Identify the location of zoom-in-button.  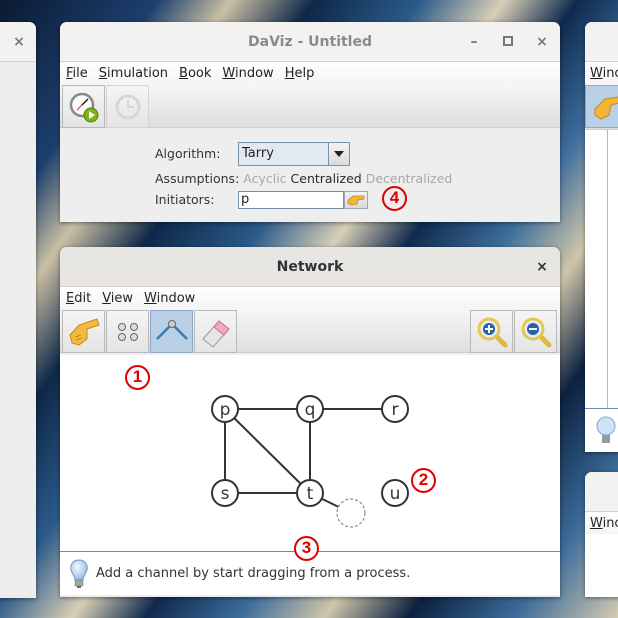
(491, 331).